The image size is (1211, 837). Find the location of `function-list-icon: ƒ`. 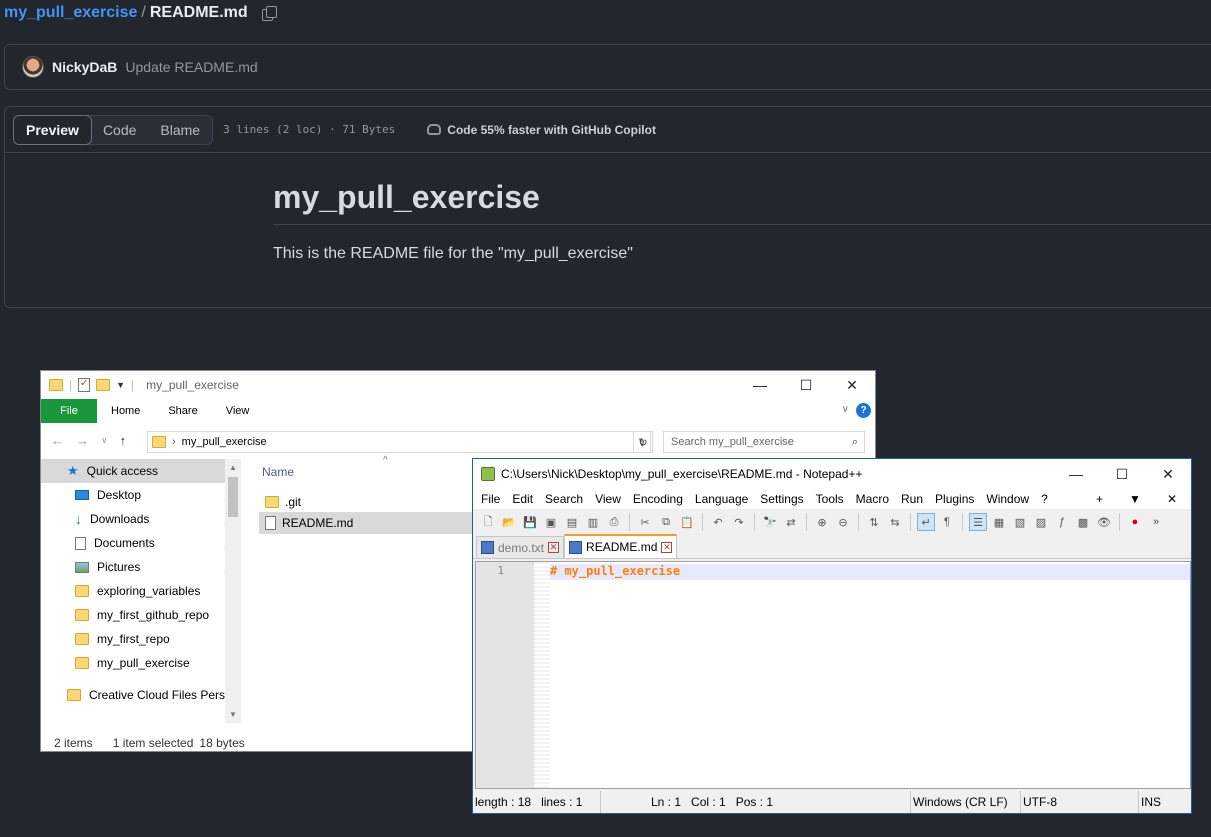

function-list-icon: ƒ is located at coordinates (1062, 522).